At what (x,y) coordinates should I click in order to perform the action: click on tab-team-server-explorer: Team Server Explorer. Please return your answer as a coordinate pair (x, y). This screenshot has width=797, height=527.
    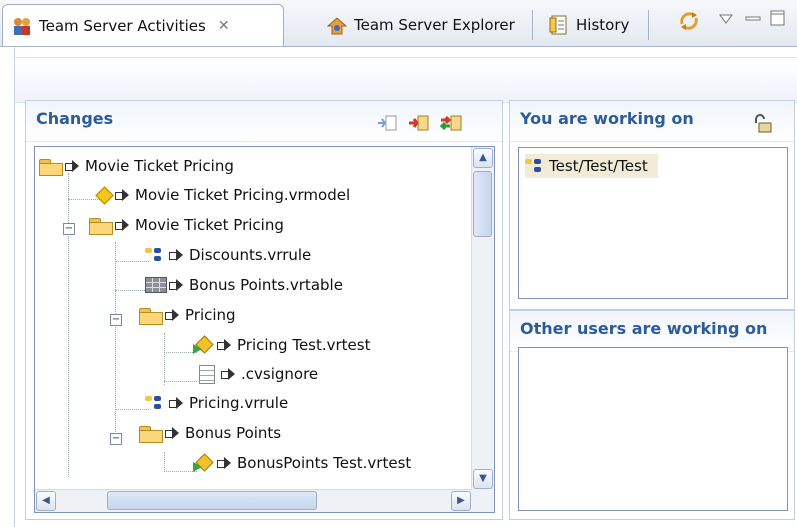
    Looking at the image, I should click on (424, 25).